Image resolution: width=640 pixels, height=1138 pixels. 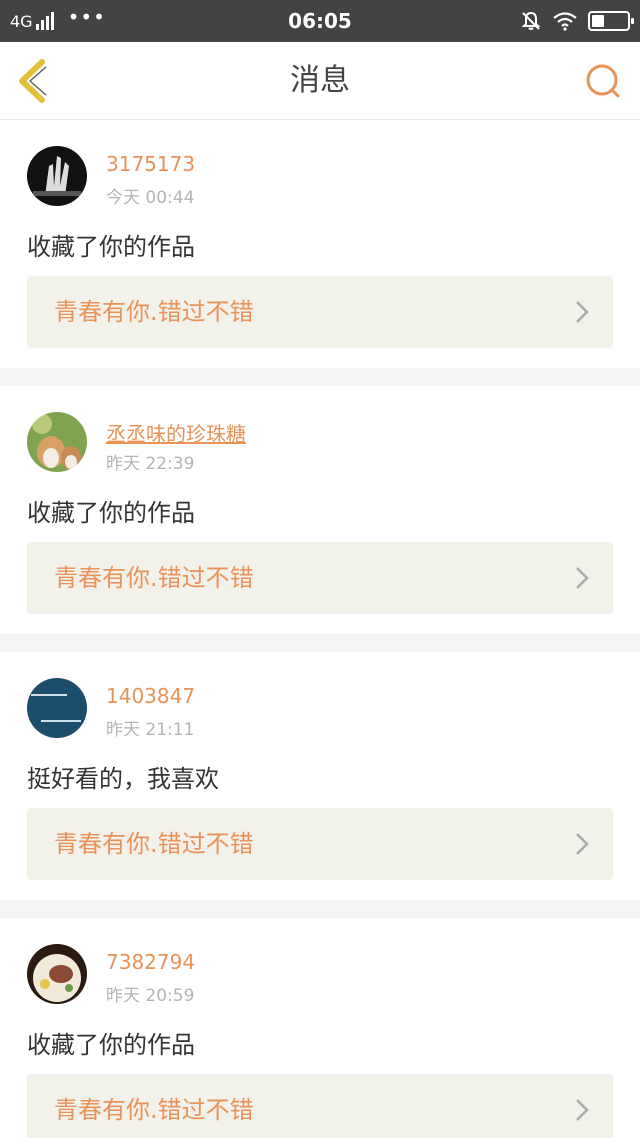 What do you see at coordinates (150, 696) in the screenshot?
I see `username: 1403847` at bounding box center [150, 696].